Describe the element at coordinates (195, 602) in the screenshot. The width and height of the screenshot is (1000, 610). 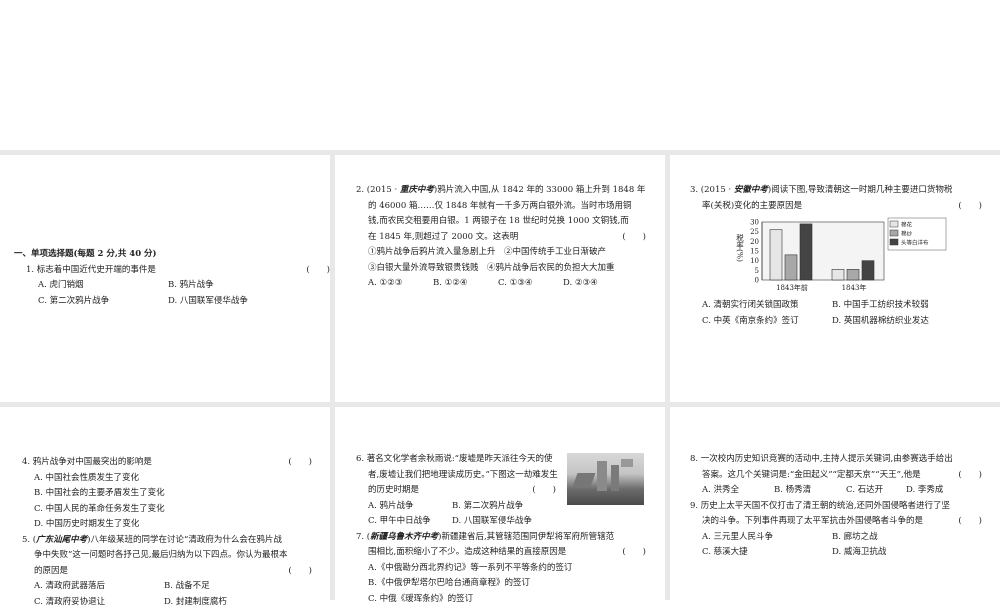
I see `option: D. 封建制度腐朽` at that location.